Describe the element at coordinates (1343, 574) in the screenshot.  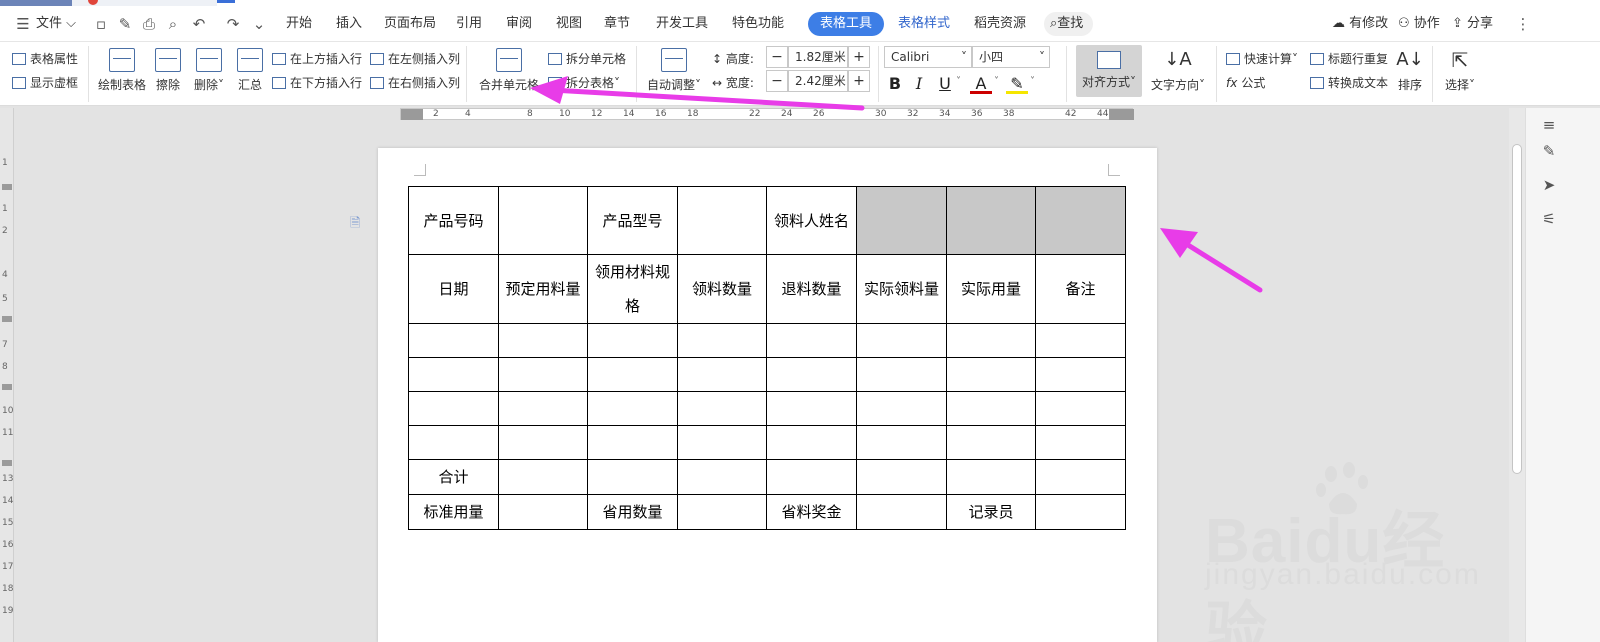
I see `watermark-url: jingyan.baidu.com` at that location.